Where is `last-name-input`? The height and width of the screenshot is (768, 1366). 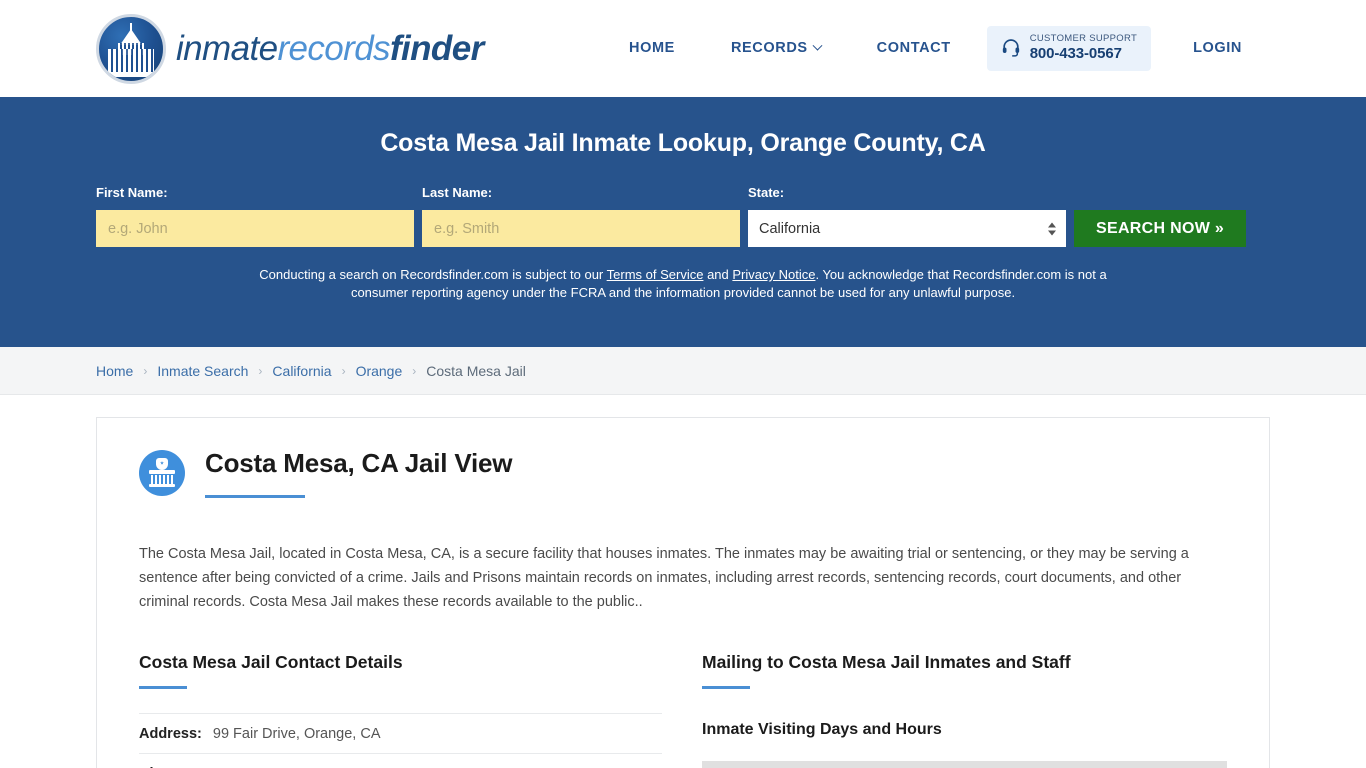
last-name-input is located at coordinates (581, 228).